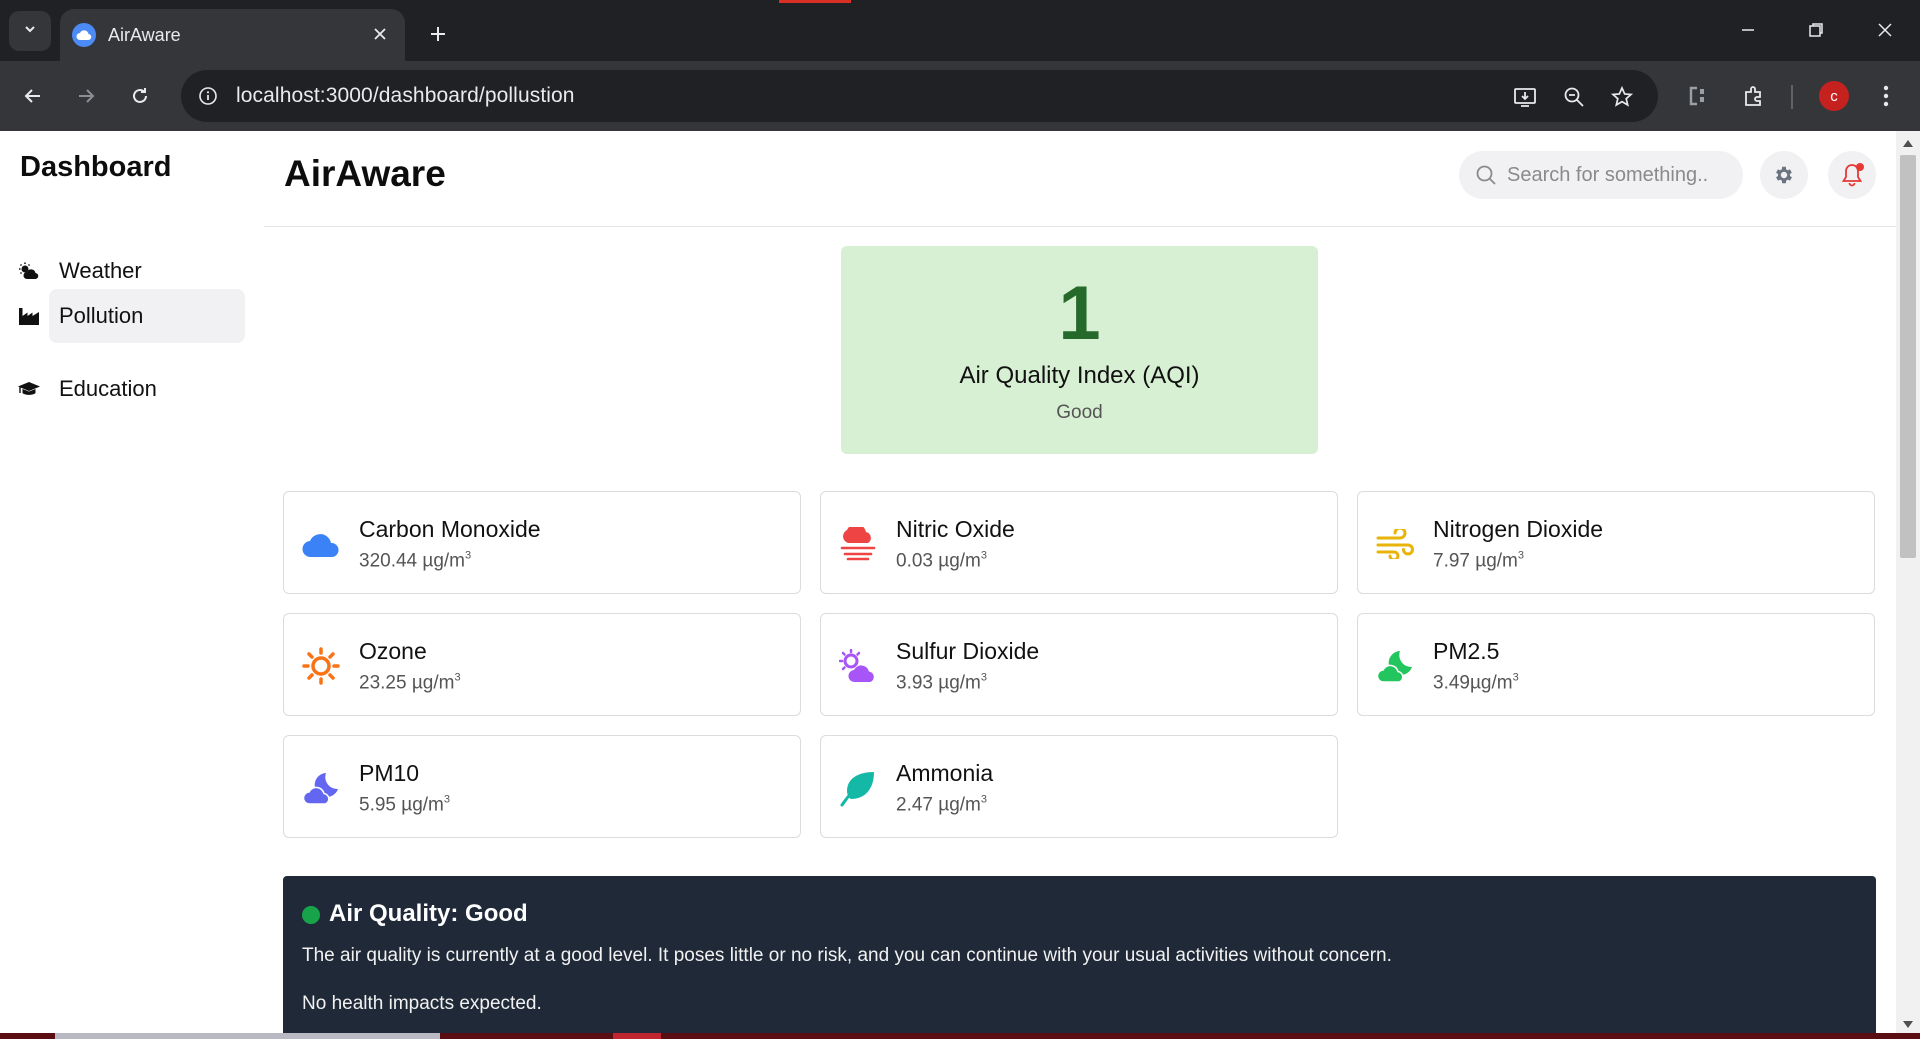 This screenshot has height=1039, width=1920. I want to click on new-tab-button, so click(438, 34).